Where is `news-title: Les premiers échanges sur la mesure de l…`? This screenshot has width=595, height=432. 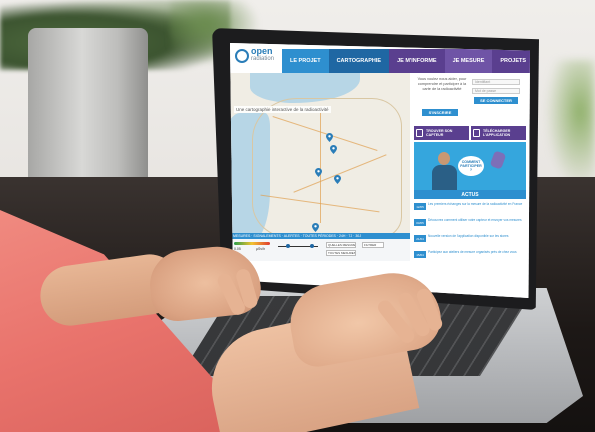
news-title: Les premiers échanges sur la mesure de l… is located at coordinates (476, 204).